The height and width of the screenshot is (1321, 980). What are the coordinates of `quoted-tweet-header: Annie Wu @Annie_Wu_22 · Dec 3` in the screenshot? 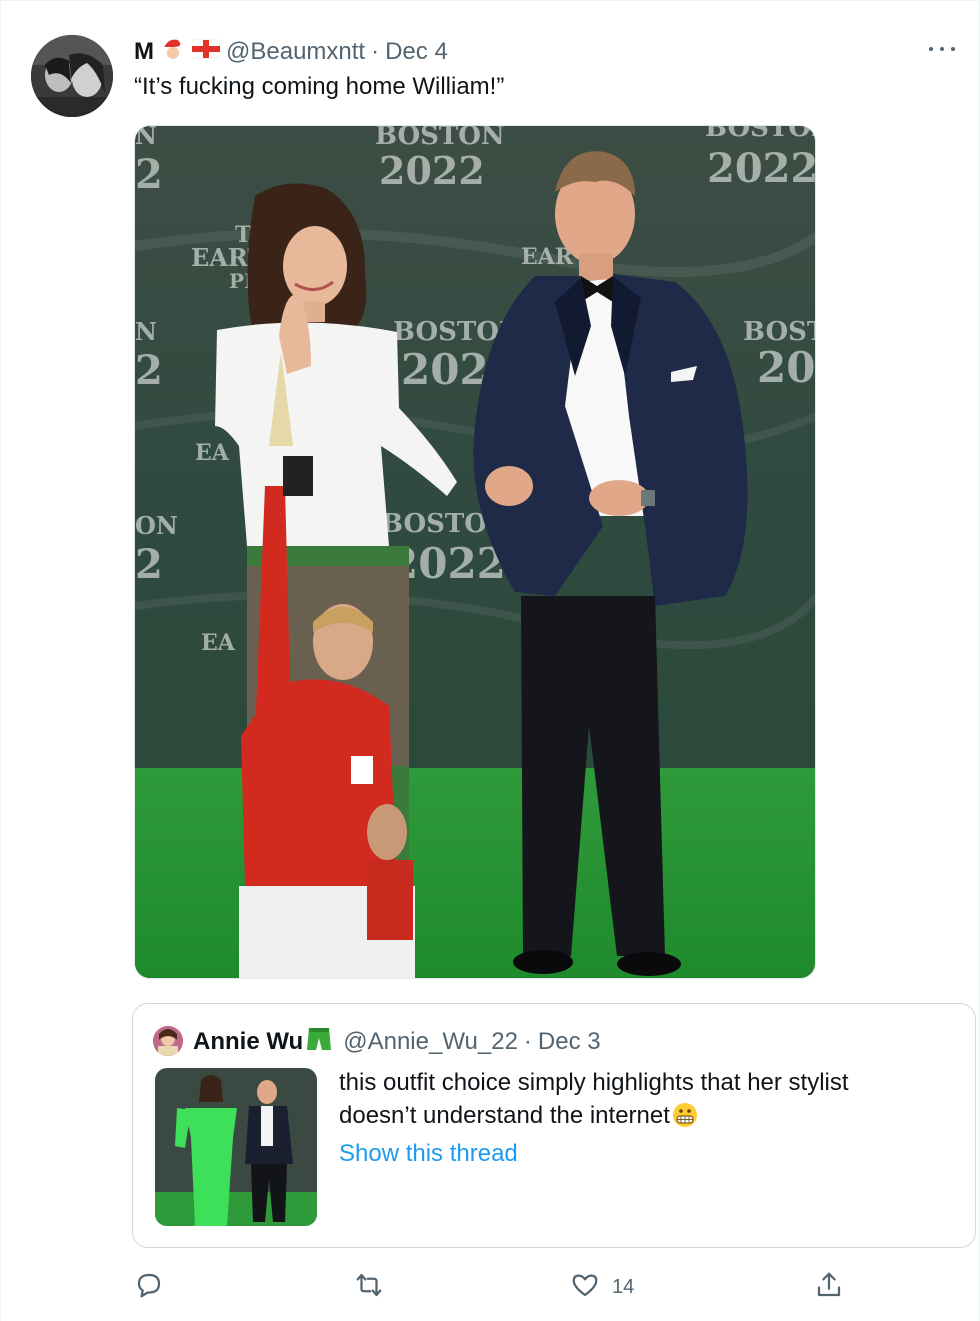 It's located at (397, 1042).